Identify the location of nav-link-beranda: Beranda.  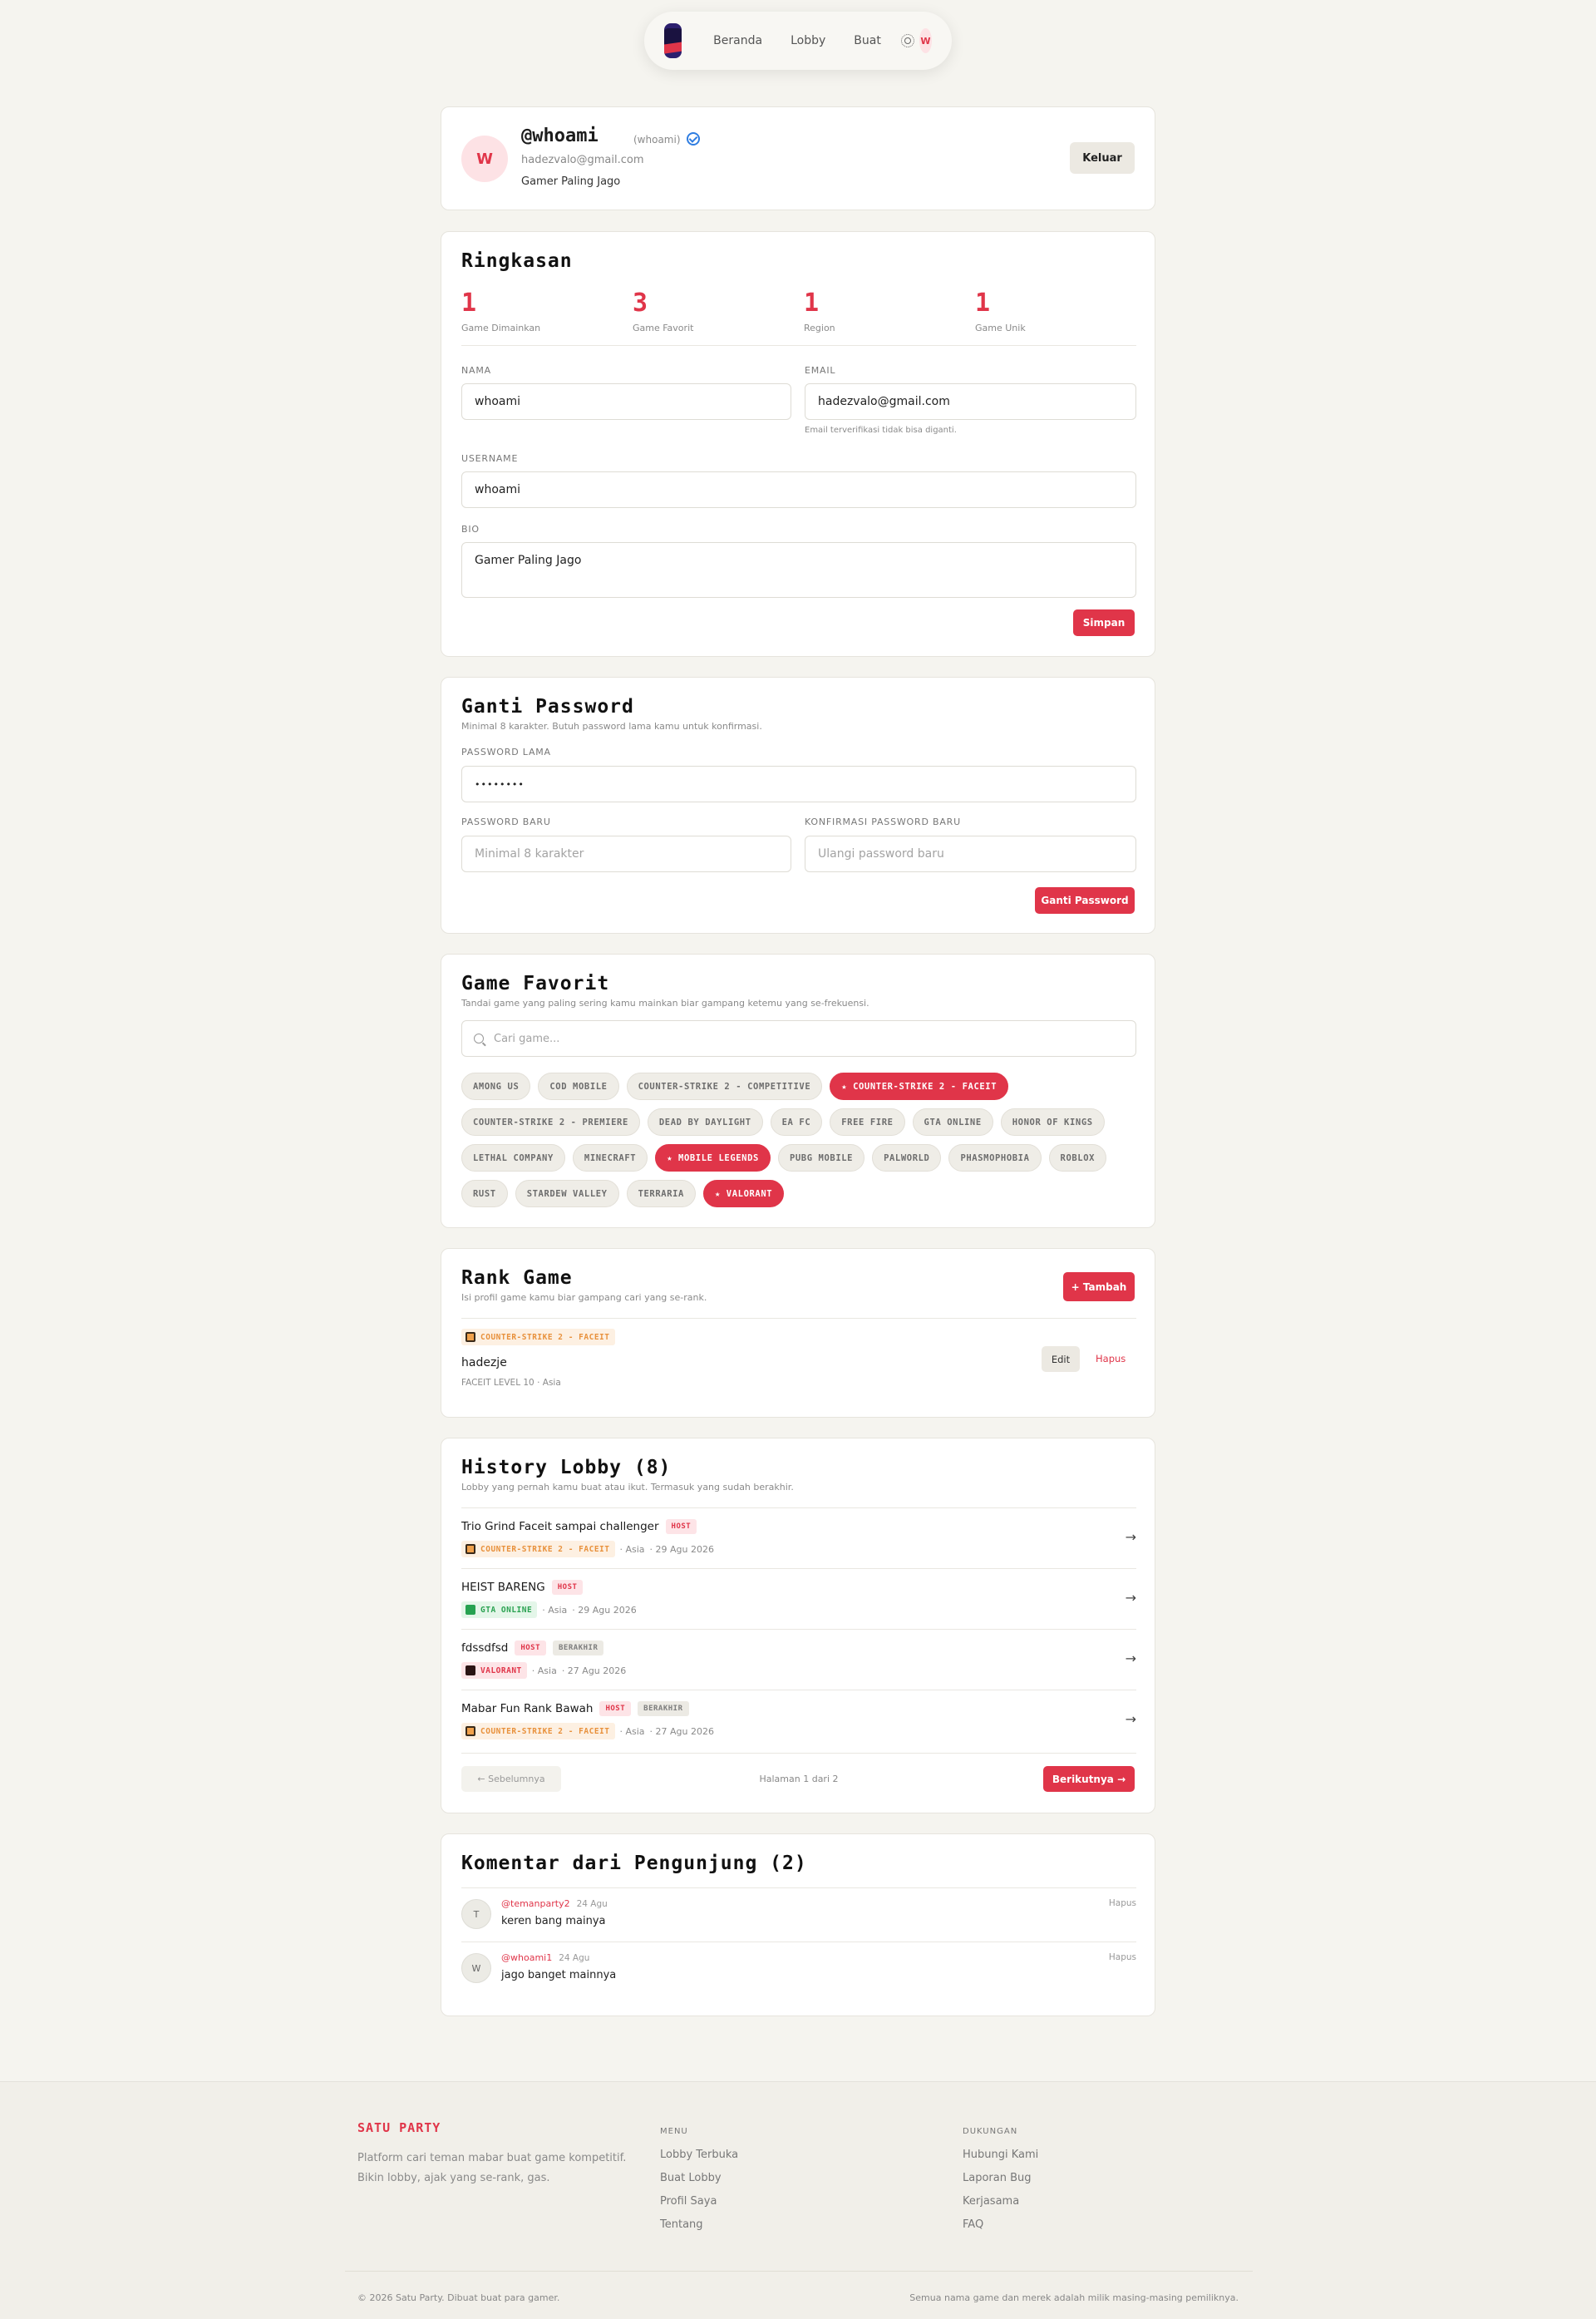
(737, 40).